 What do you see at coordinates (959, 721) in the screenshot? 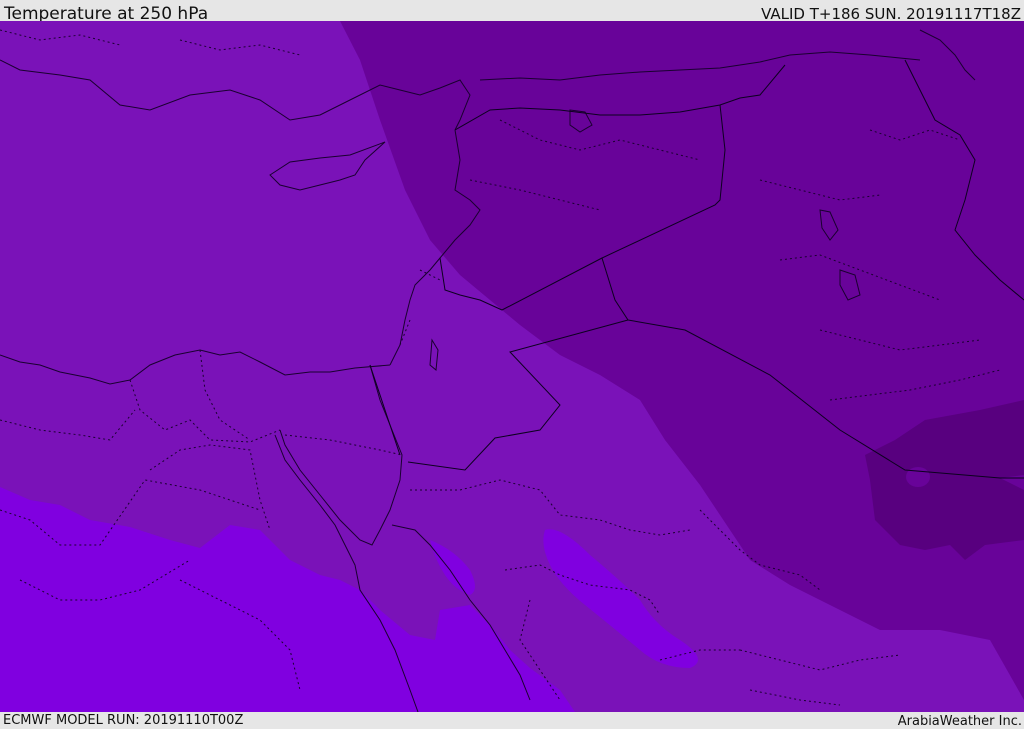
I see `brand-credit: ArabiaWeather Inc.` at bounding box center [959, 721].